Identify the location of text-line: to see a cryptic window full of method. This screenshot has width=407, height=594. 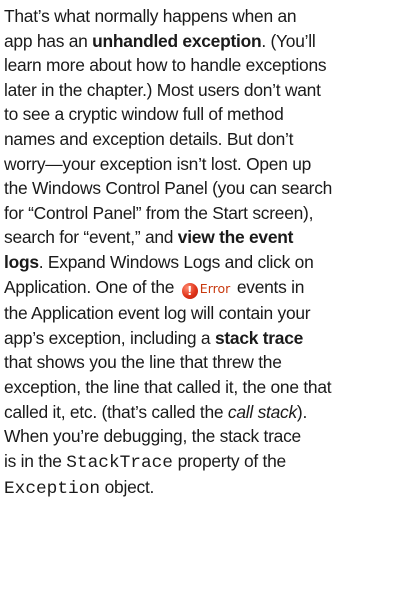
(205, 114).